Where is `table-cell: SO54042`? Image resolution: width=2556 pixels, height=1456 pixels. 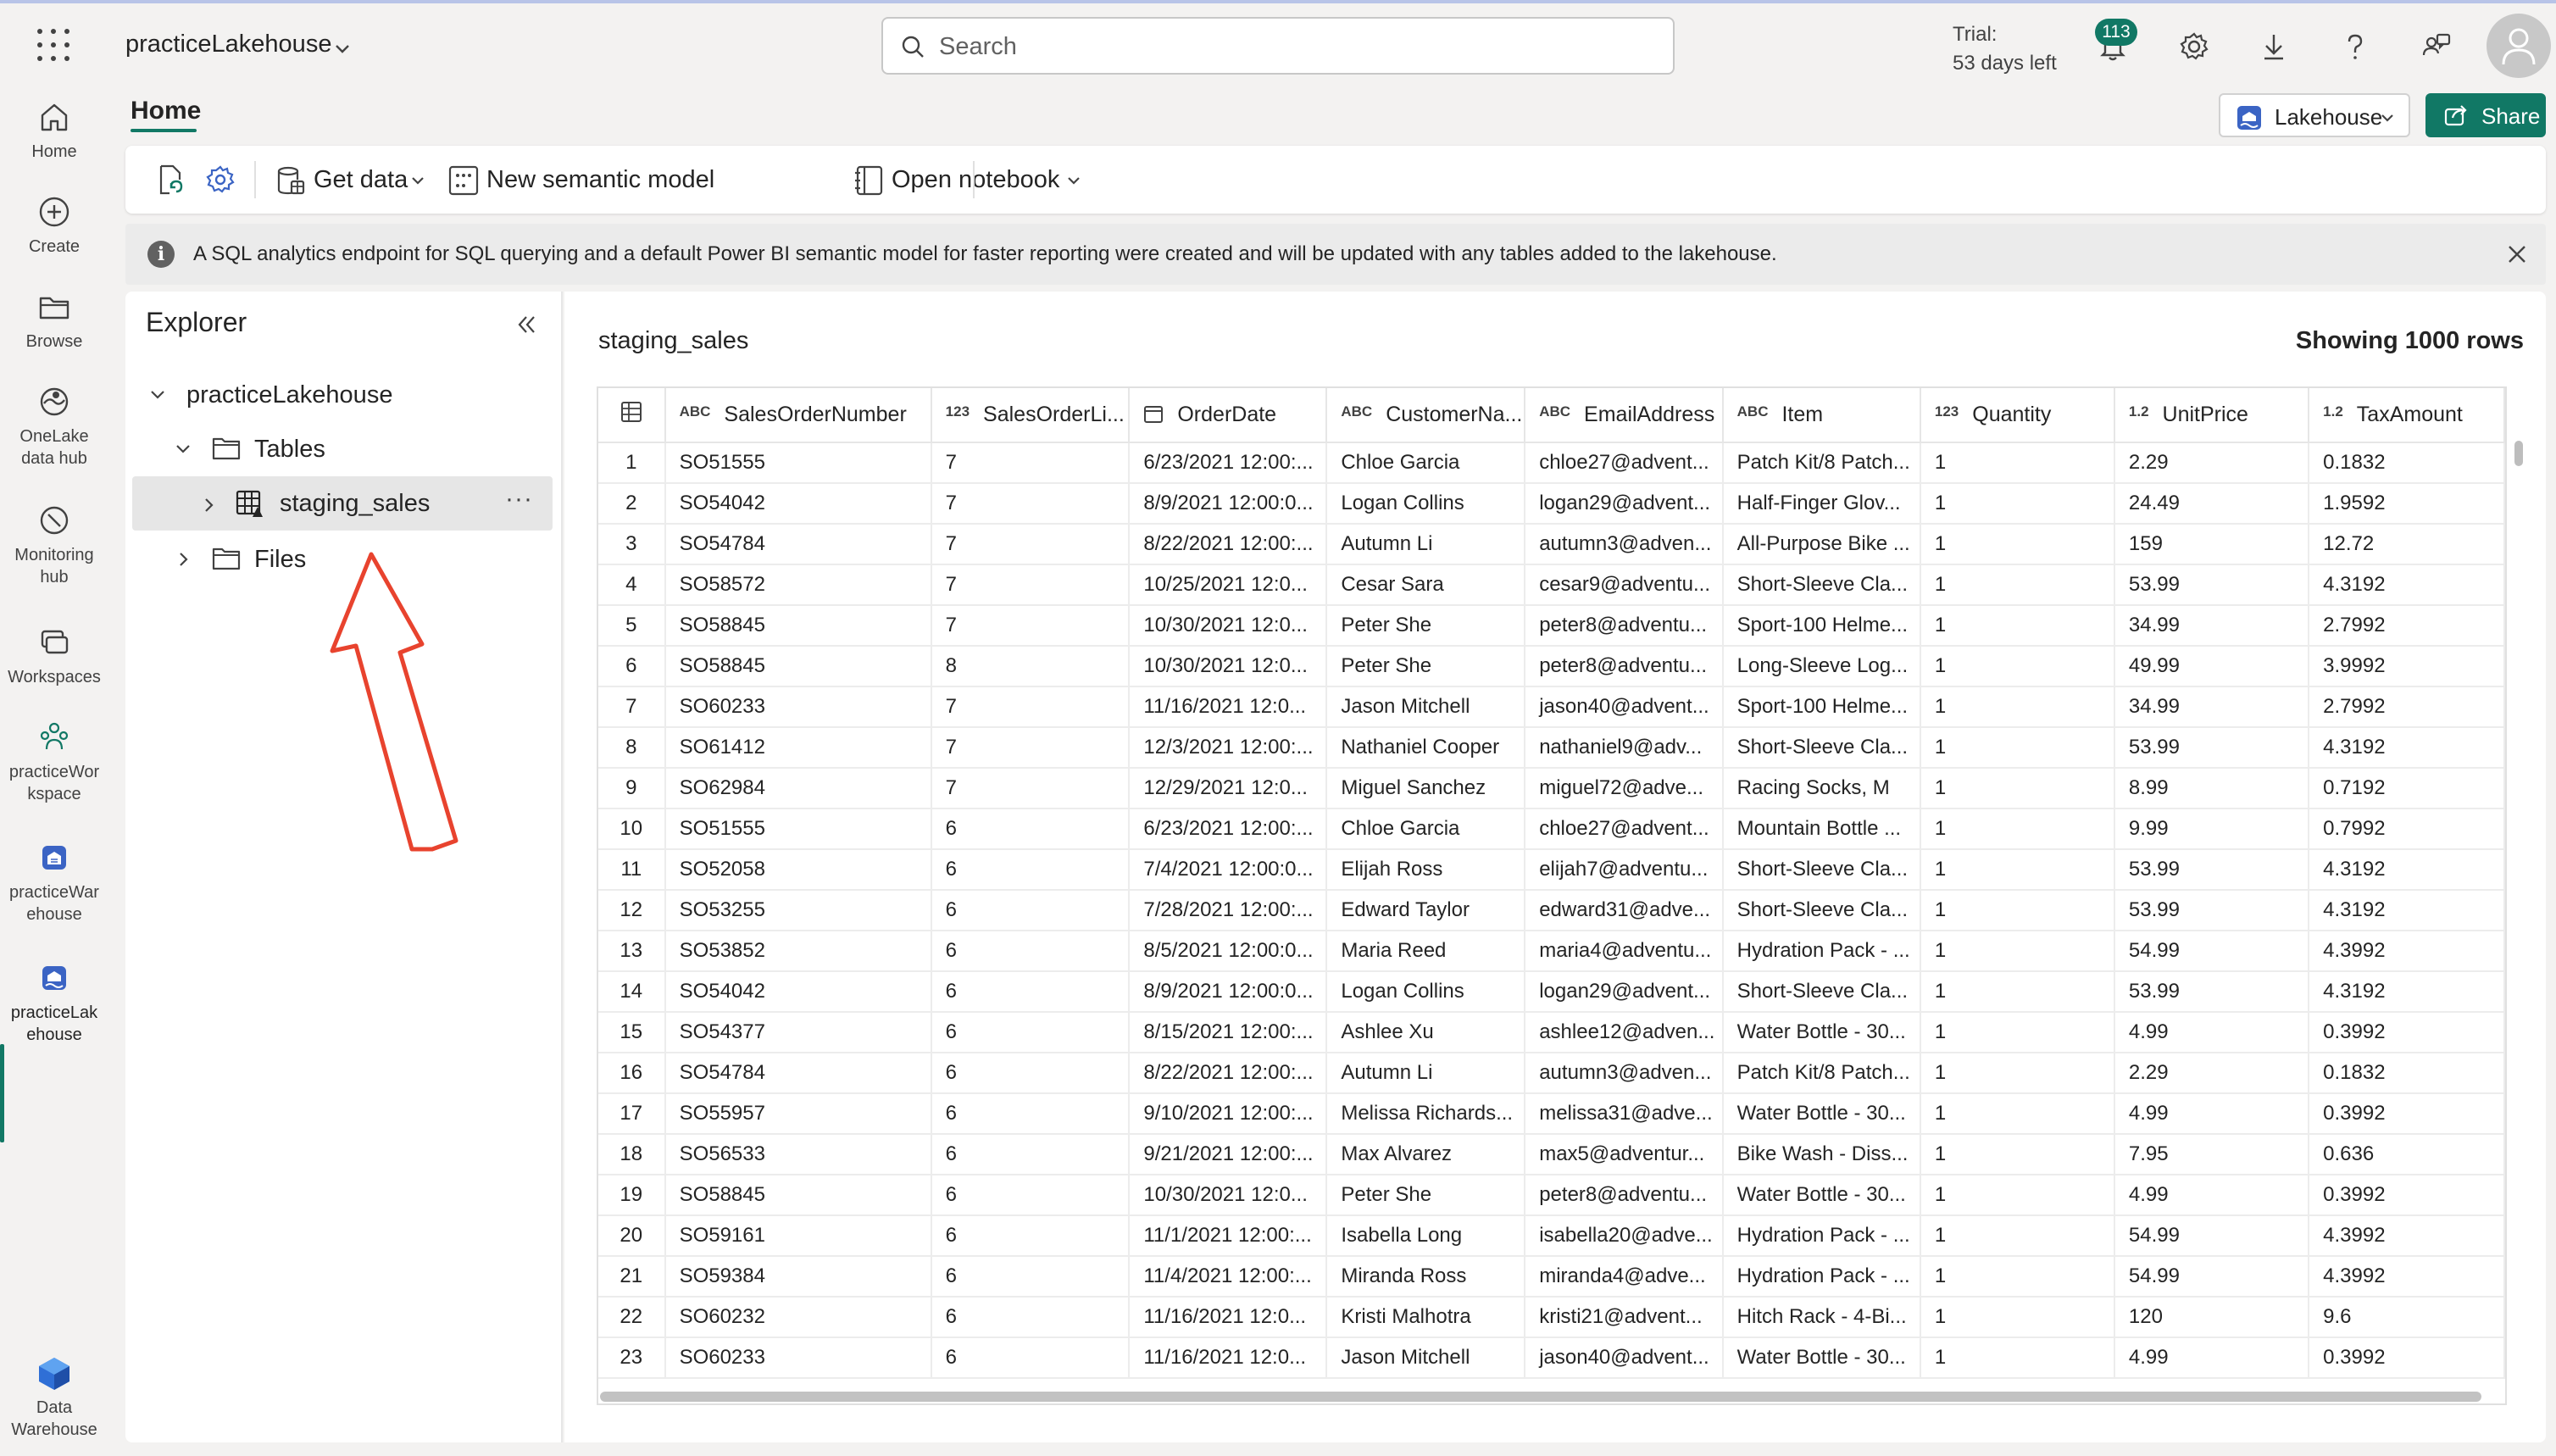 table-cell: SO54042 is located at coordinates (798, 992).